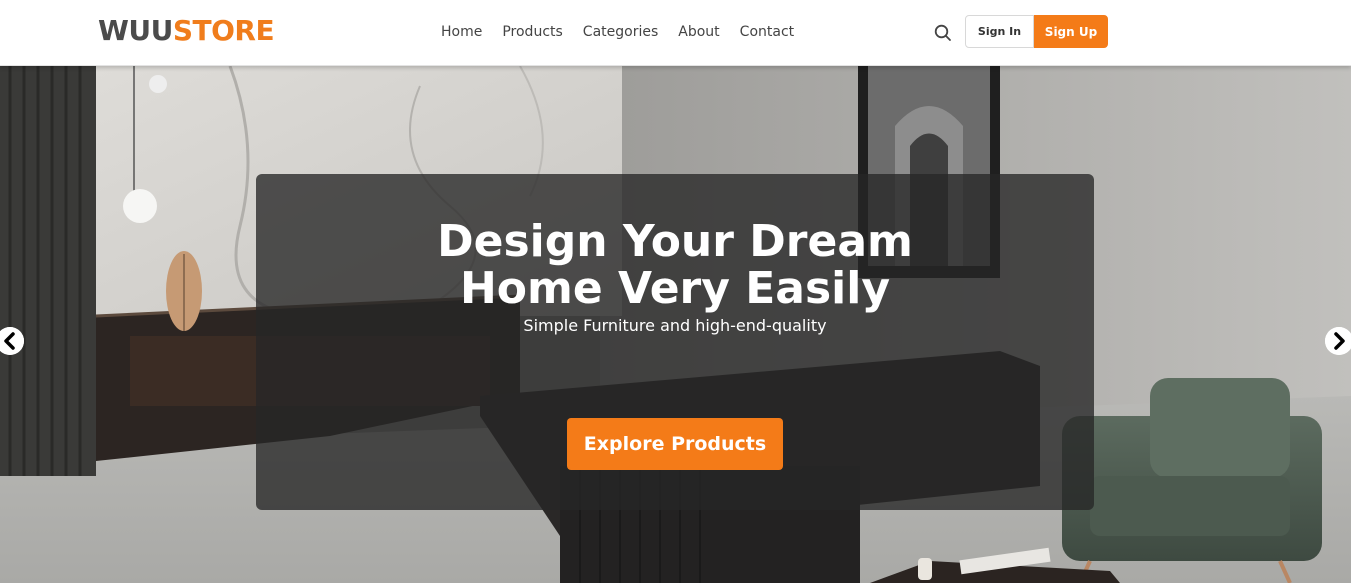 The height and width of the screenshot is (583, 1351). I want to click on sign-in-button: Sign In, so click(999, 31).